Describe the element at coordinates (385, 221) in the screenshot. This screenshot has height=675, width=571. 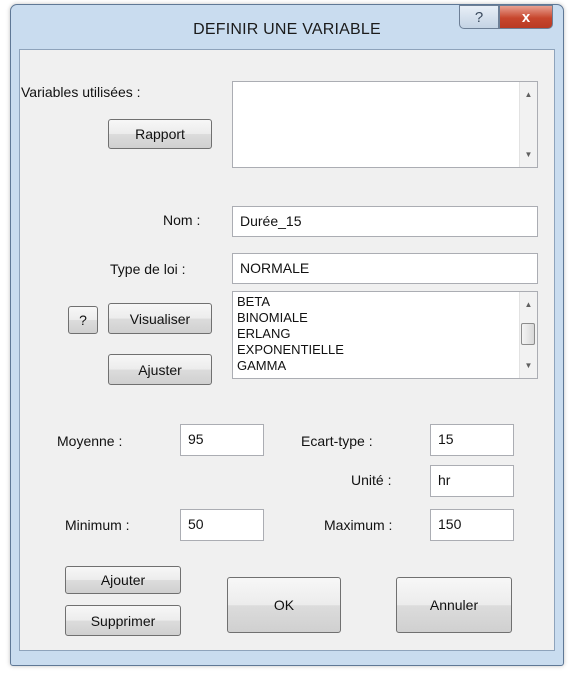
I see `name-field: Durée_15` at that location.